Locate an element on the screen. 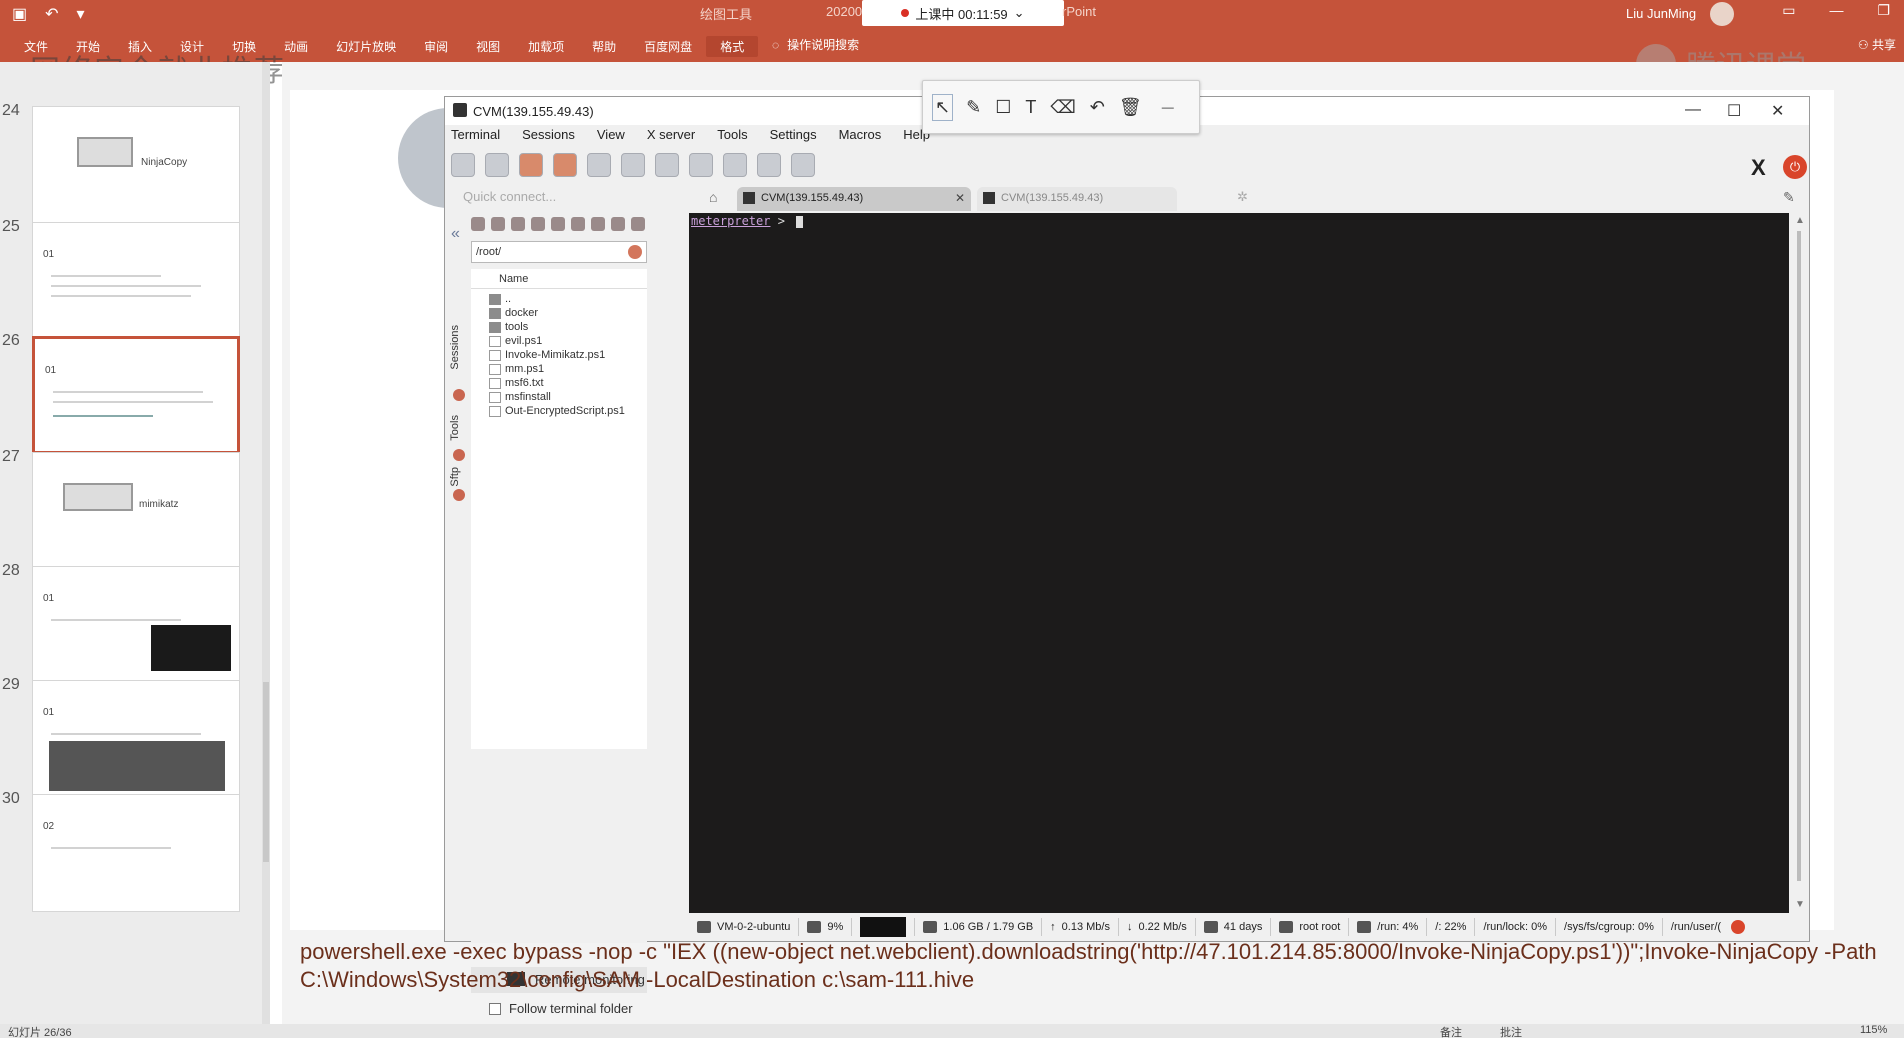 The width and height of the screenshot is (1904, 1040). rename-icon is located at coordinates (618, 224).